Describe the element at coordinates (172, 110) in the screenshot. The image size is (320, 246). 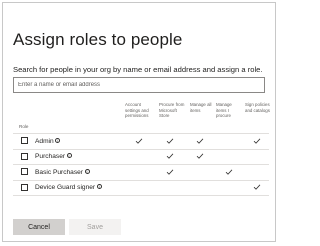
I see `column-header-procure-store: Procure from Microsoft Store` at that location.